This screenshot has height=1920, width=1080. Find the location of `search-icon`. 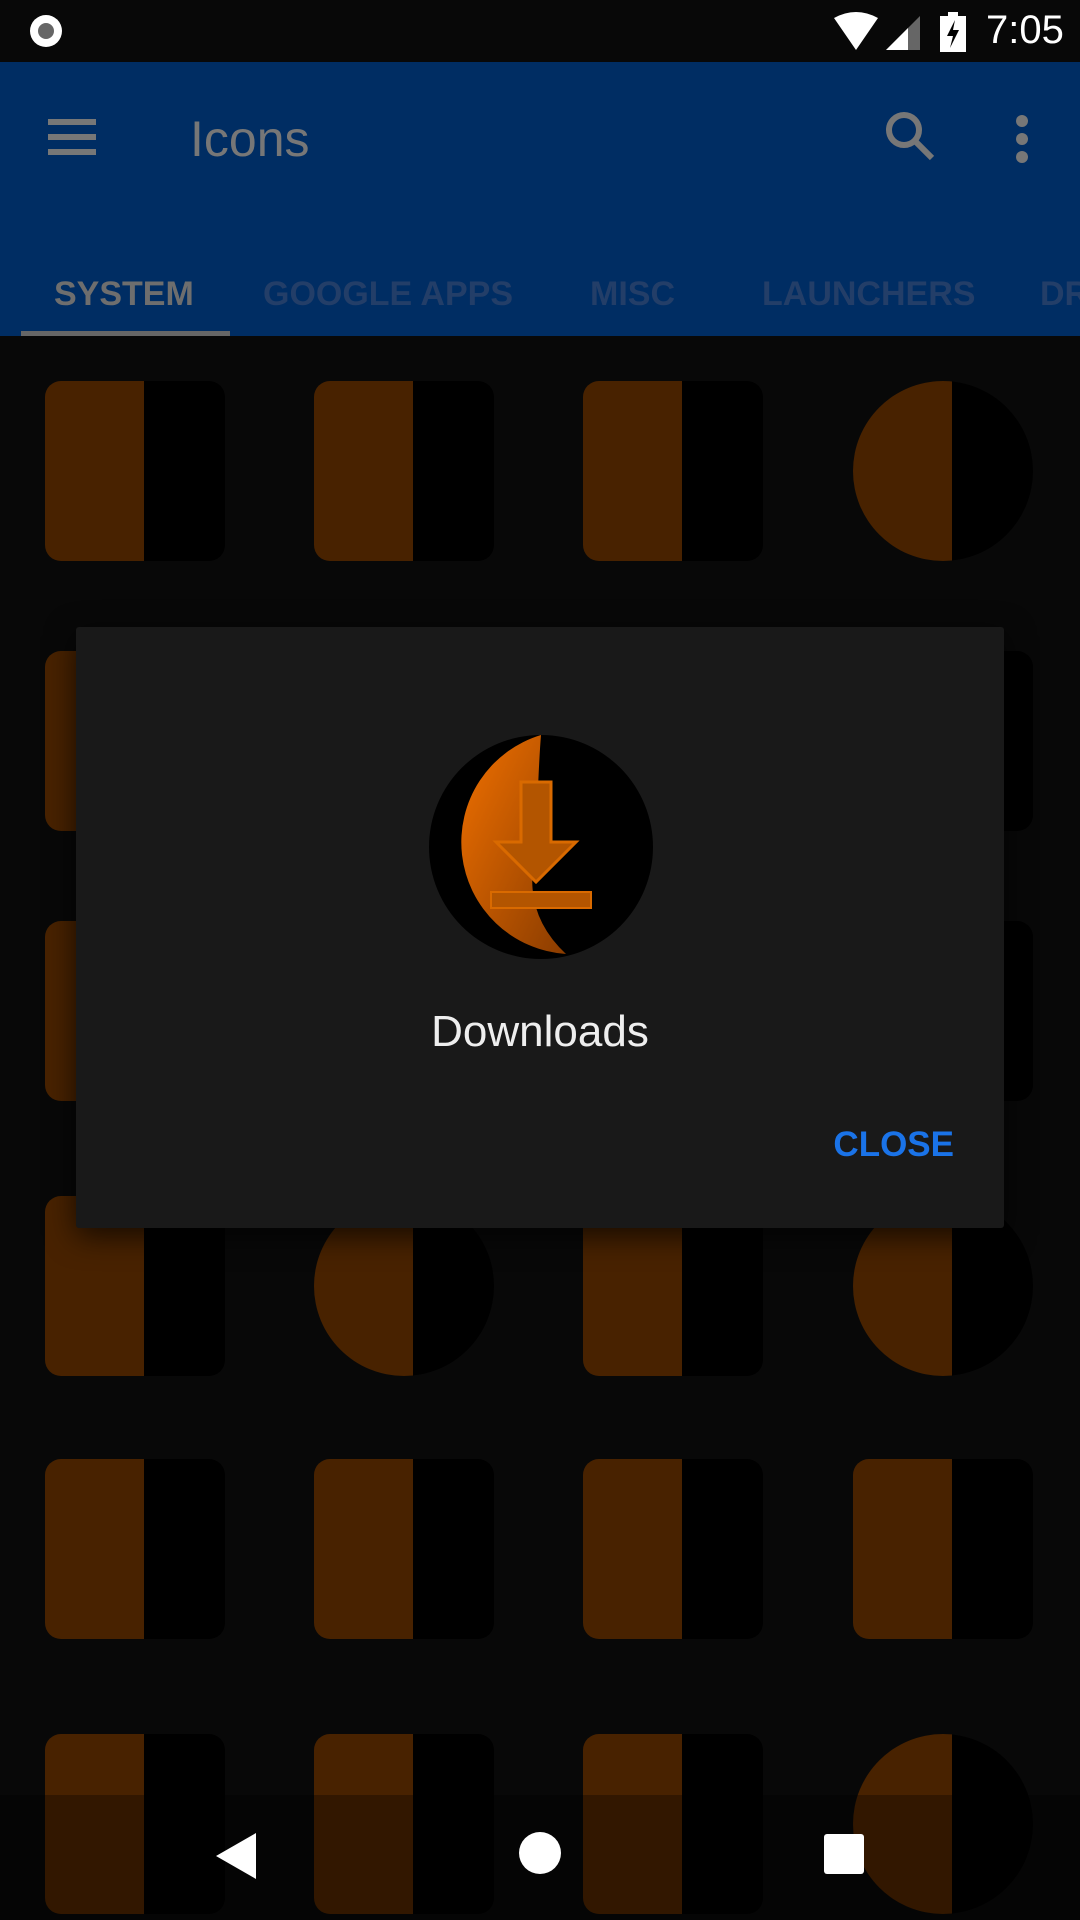

search-icon is located at coordinates (910, 136).